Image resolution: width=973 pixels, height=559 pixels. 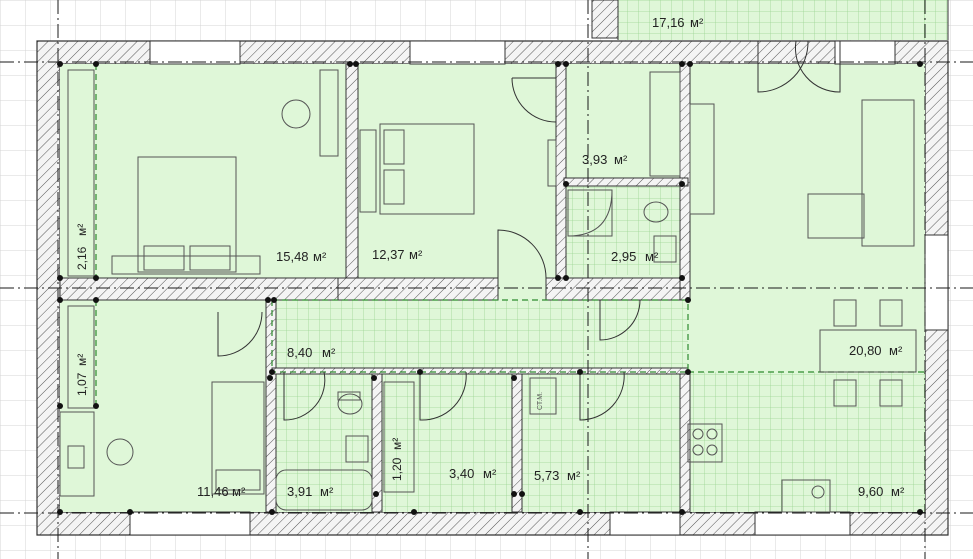 I want to click on unit-closet-left-top: м², so click(x=82, y=230).